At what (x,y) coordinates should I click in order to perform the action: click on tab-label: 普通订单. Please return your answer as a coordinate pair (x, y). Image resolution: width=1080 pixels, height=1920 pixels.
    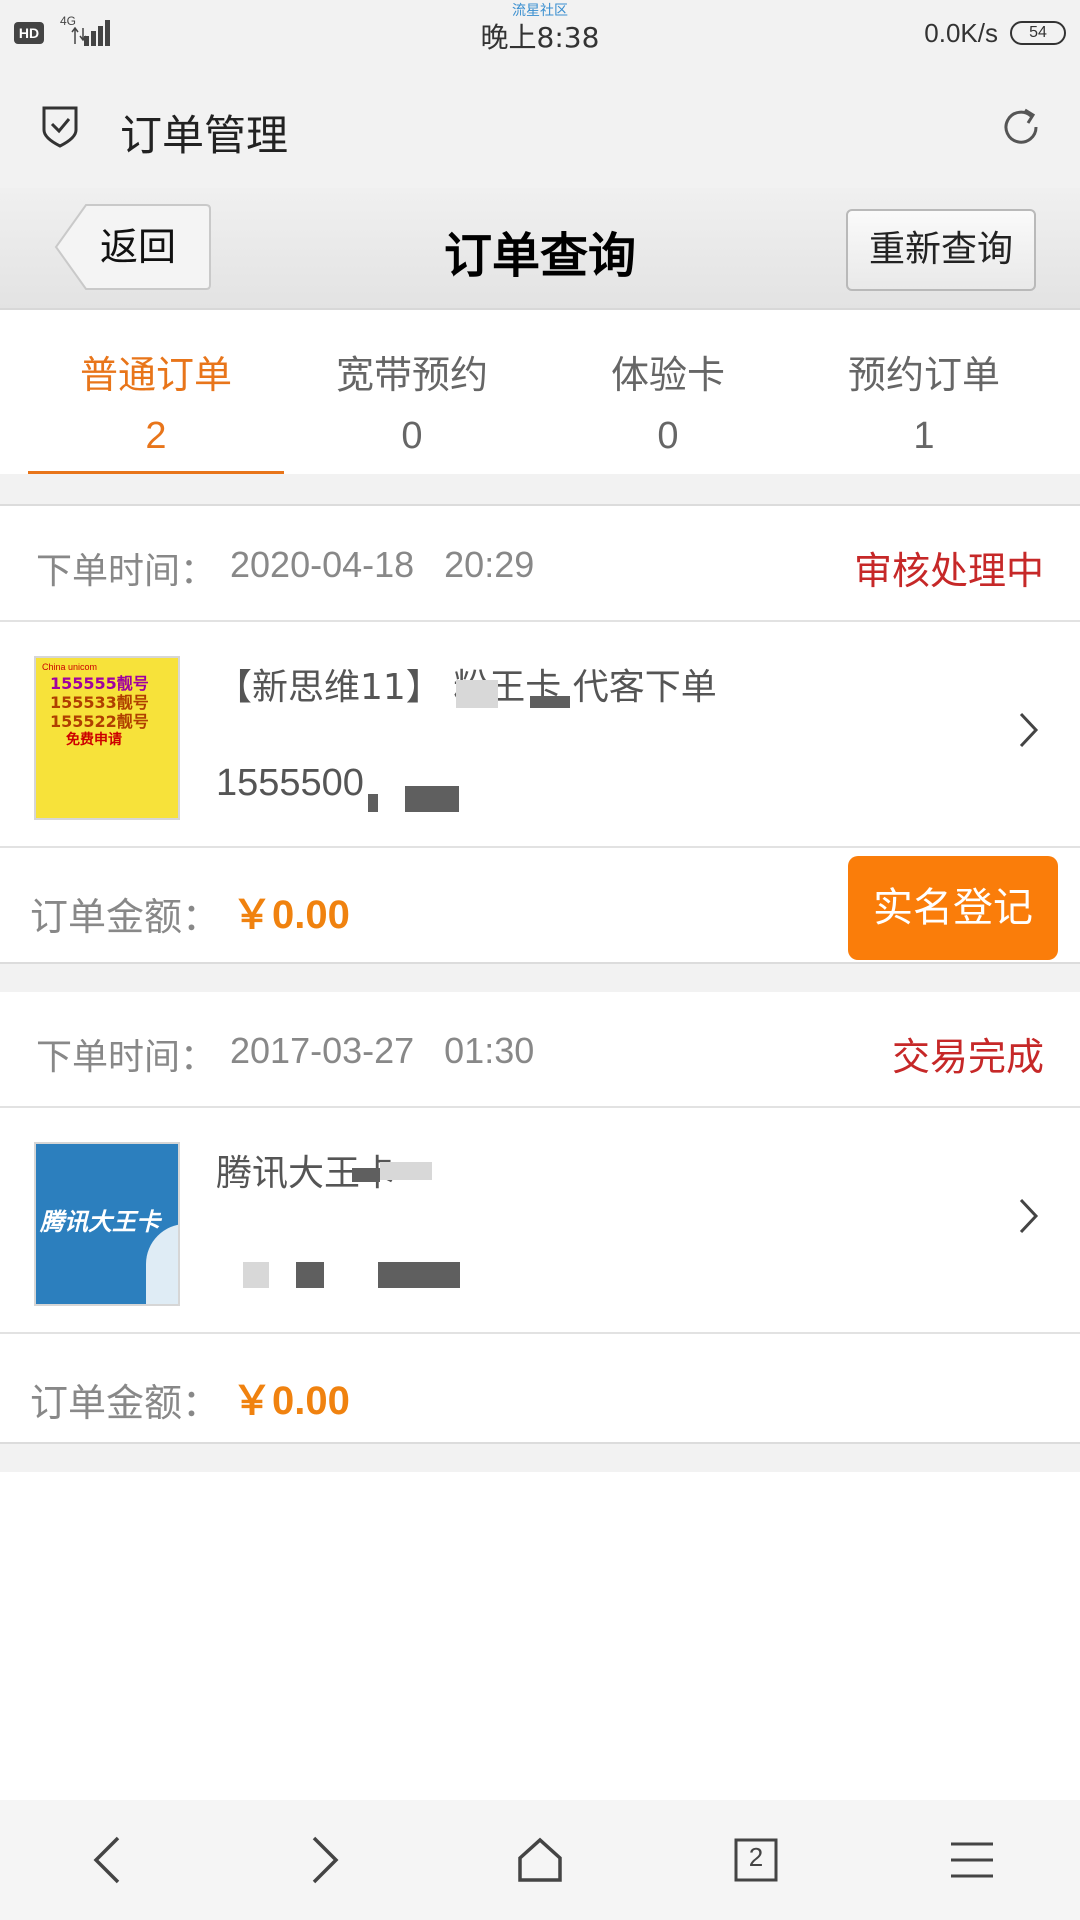
    Looking at the image, I should click on (155, 375).